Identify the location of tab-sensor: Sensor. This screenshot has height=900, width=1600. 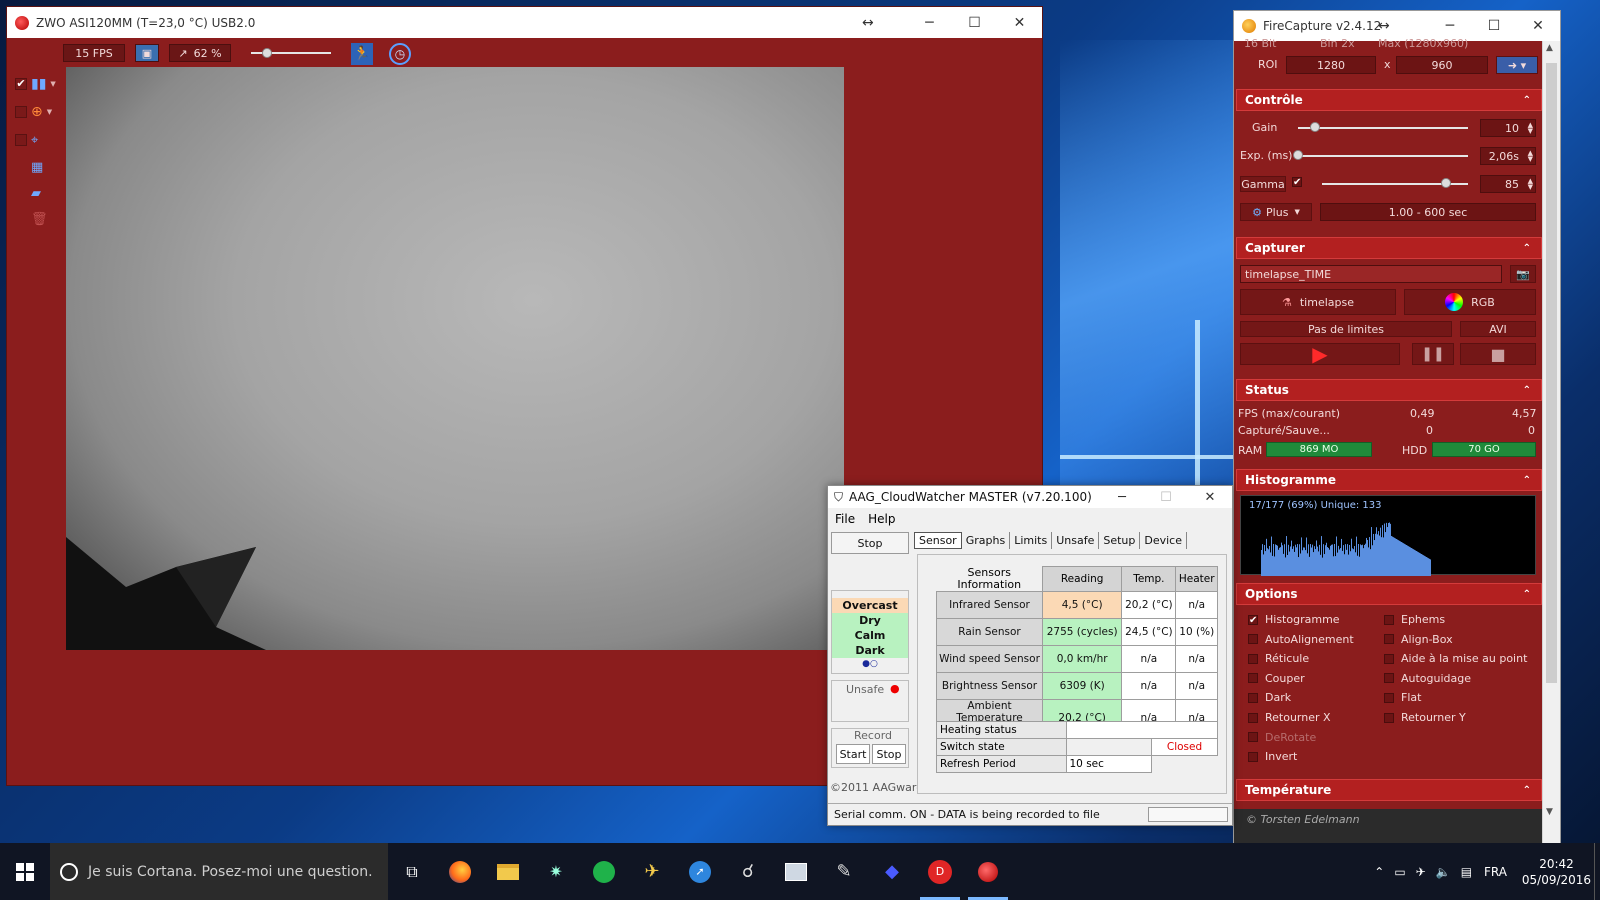
(938, 540).